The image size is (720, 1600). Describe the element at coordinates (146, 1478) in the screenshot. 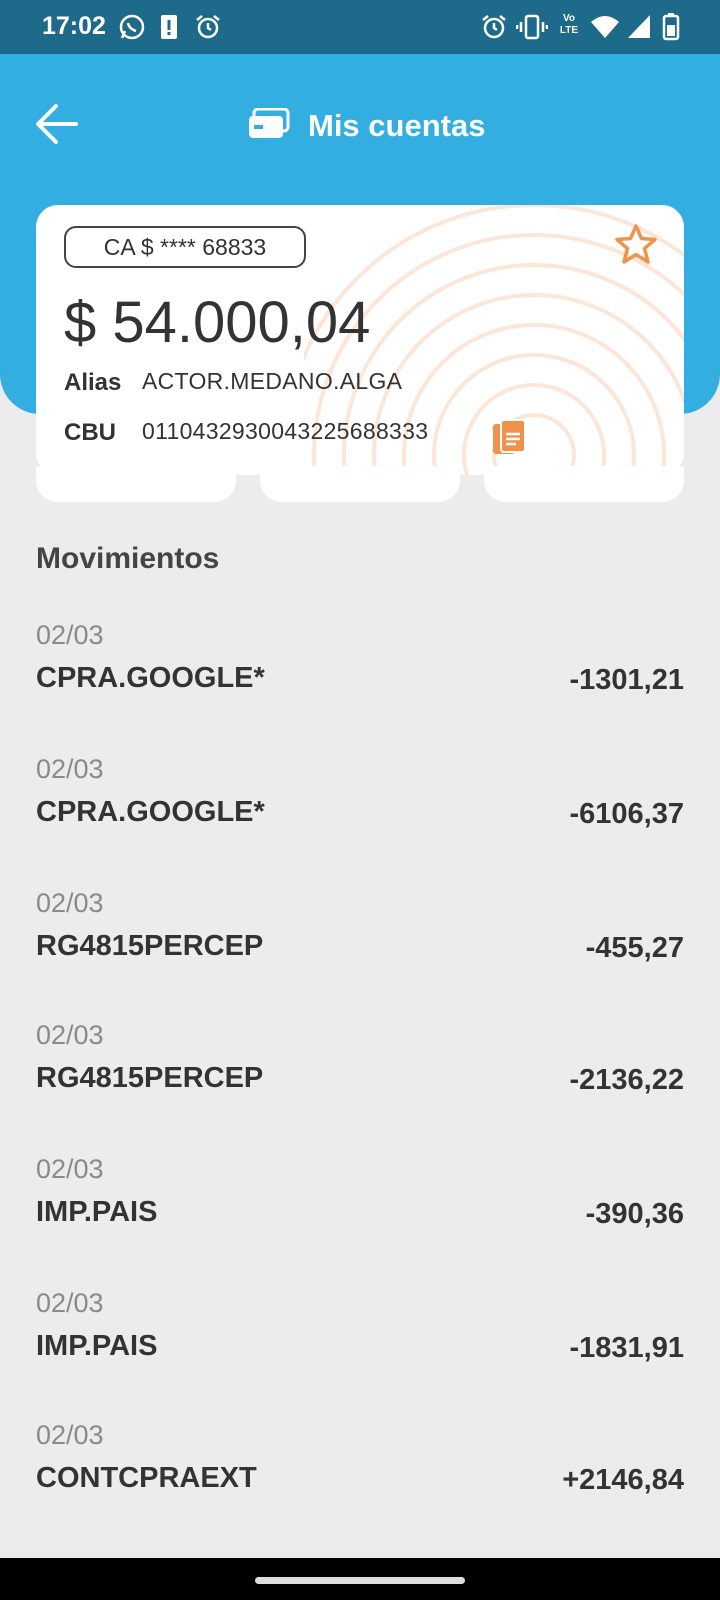

I see `movement-description: CONTCPRAEXT` at that location.